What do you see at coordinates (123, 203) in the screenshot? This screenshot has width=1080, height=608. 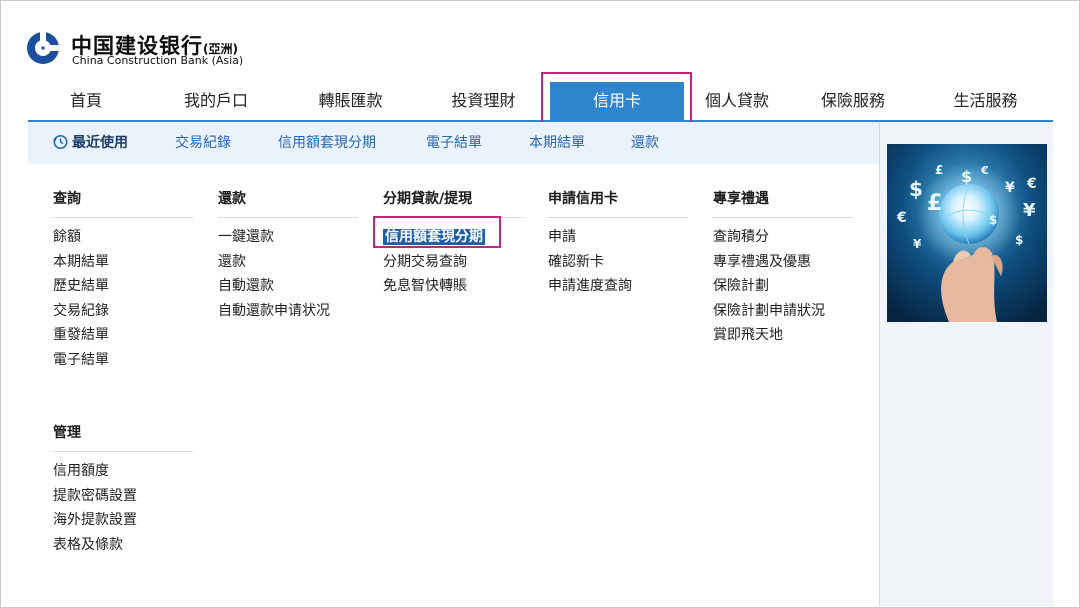 I see `menu-heading-query: 查詢` at bounding box center [123, 203].